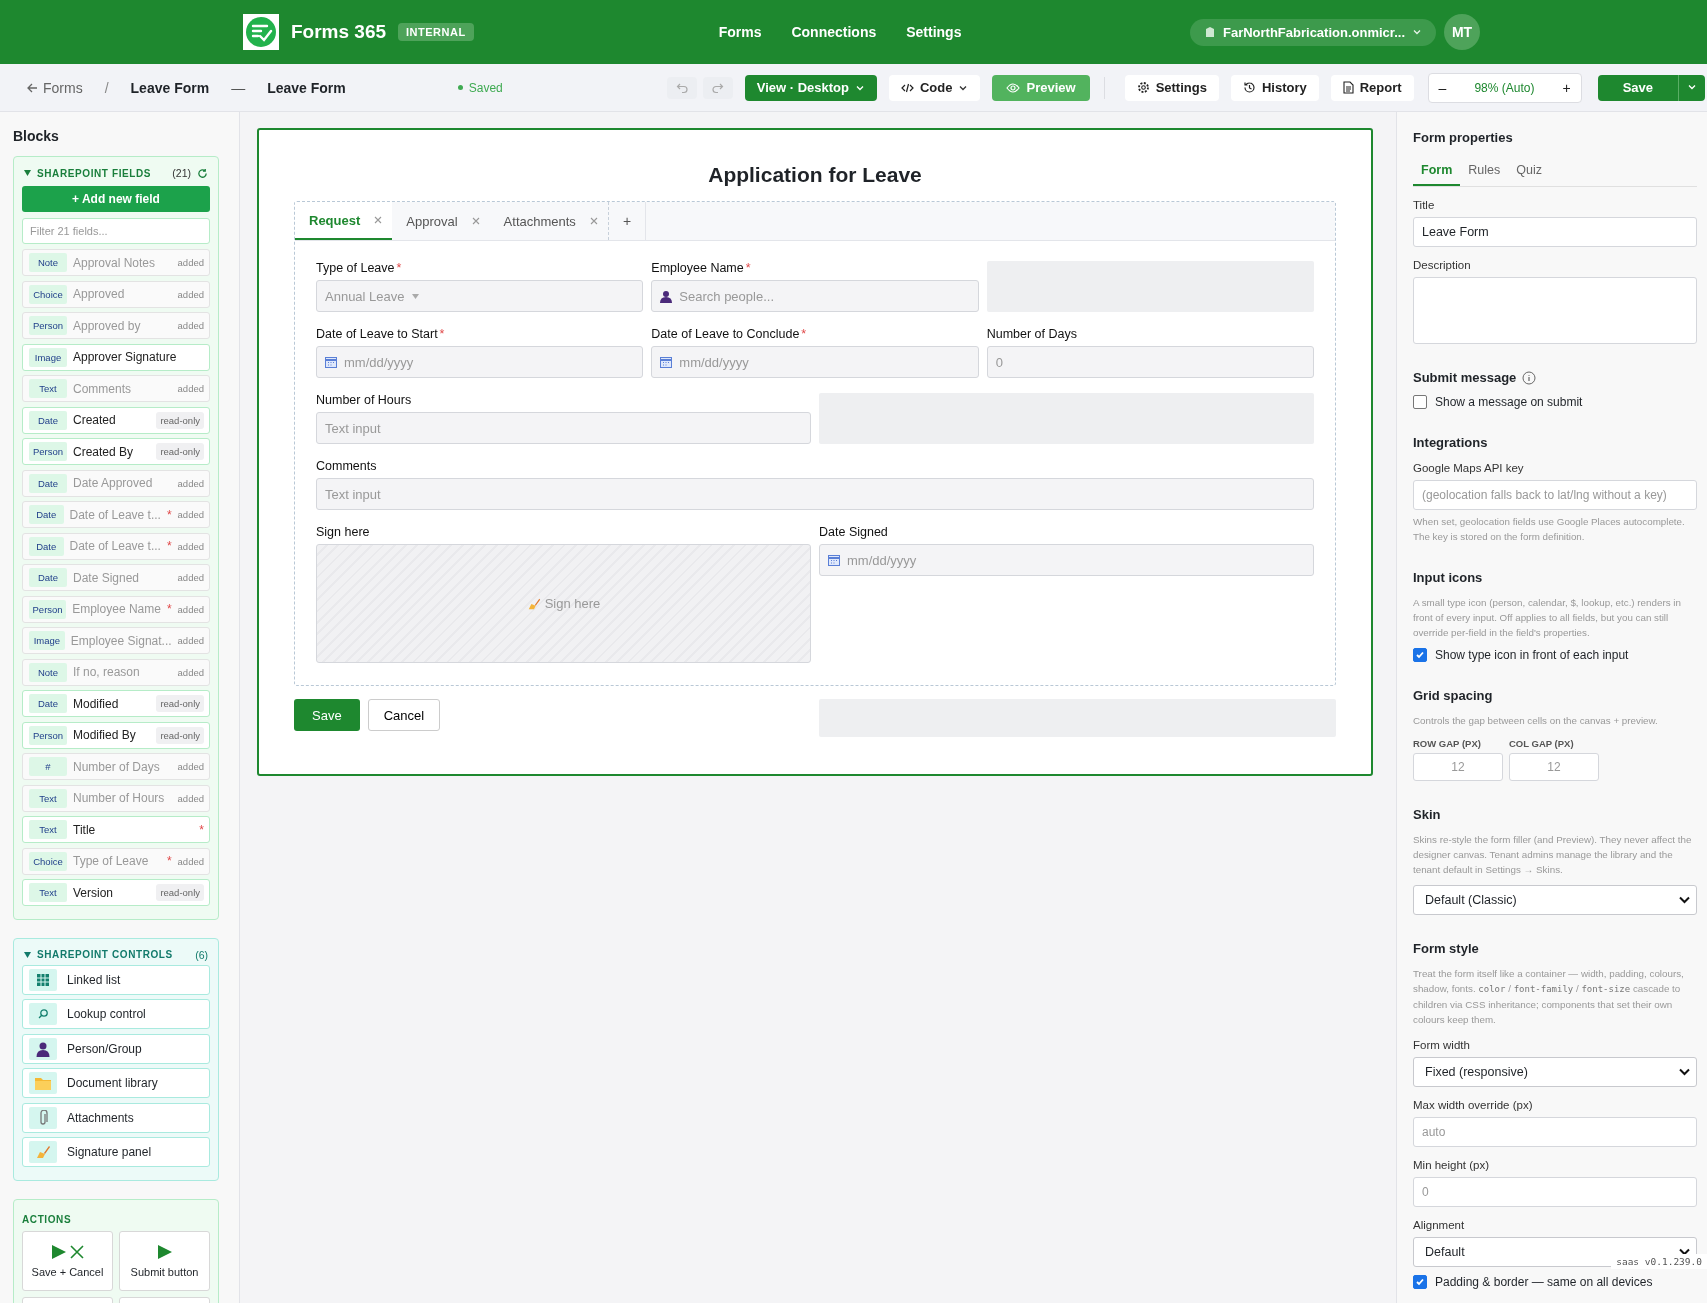 This screenshot has height=1303, width=1707. Describe the element at coordinates (102, 388) in the screenshot. I see `field-name: Comments` at that location.